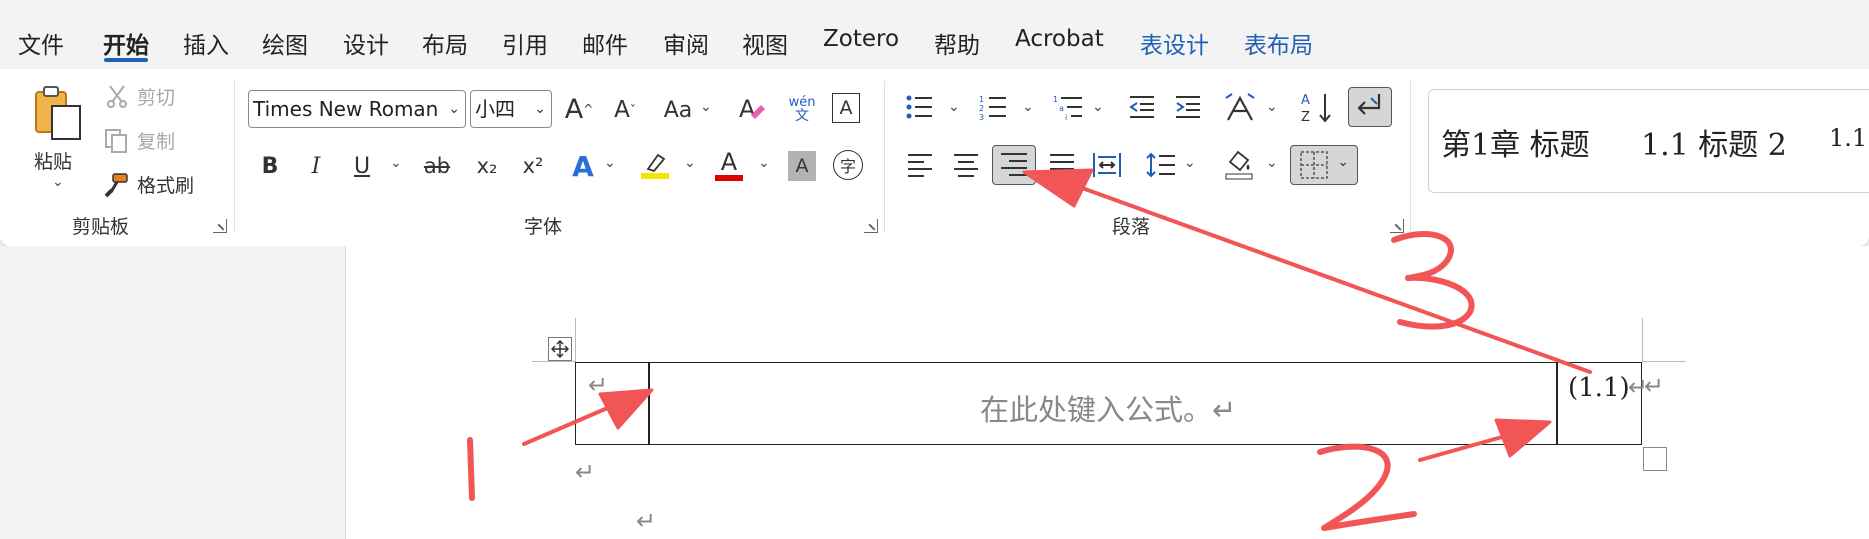 Image resolution: width=1869 pixels, height=539 pixels. I want to click on annotation-arrow-1-head, so click(626, 409).